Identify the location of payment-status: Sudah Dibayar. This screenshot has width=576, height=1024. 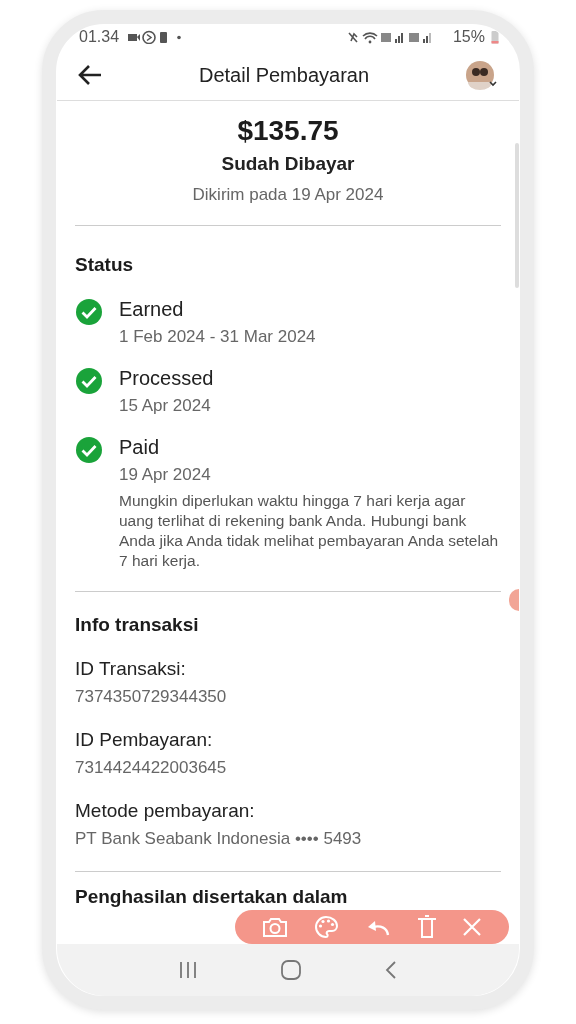
(288, 164).